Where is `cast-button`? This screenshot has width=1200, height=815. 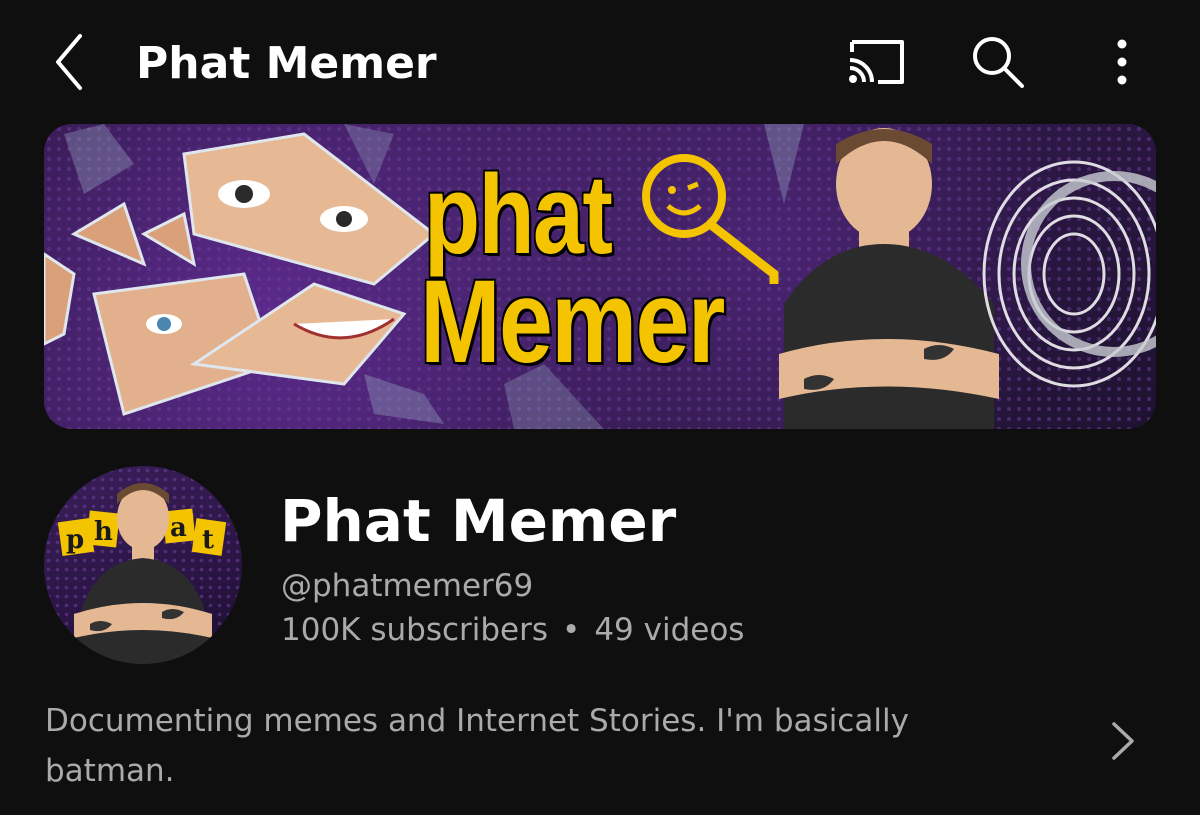 cast-button is located at coordinates (876, 62).